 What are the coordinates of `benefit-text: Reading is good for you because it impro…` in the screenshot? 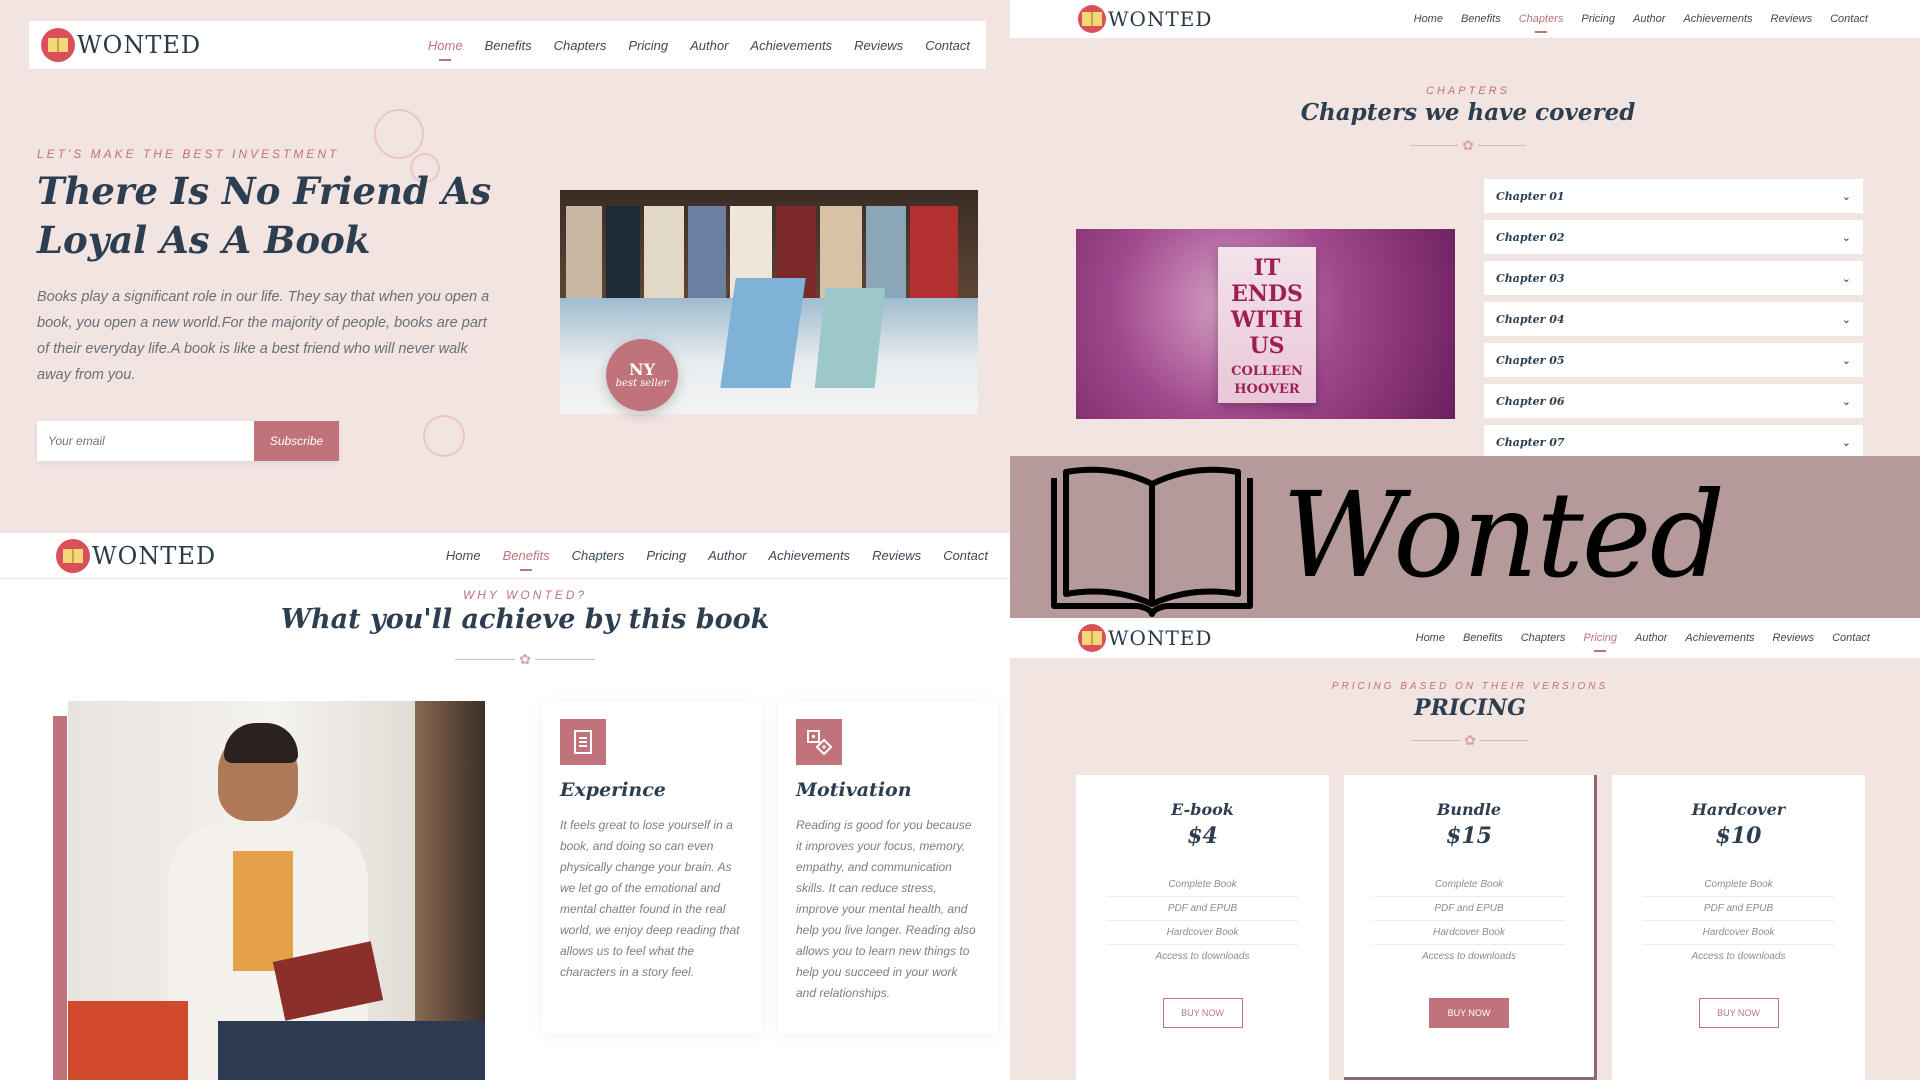 It's located at (886, 909).